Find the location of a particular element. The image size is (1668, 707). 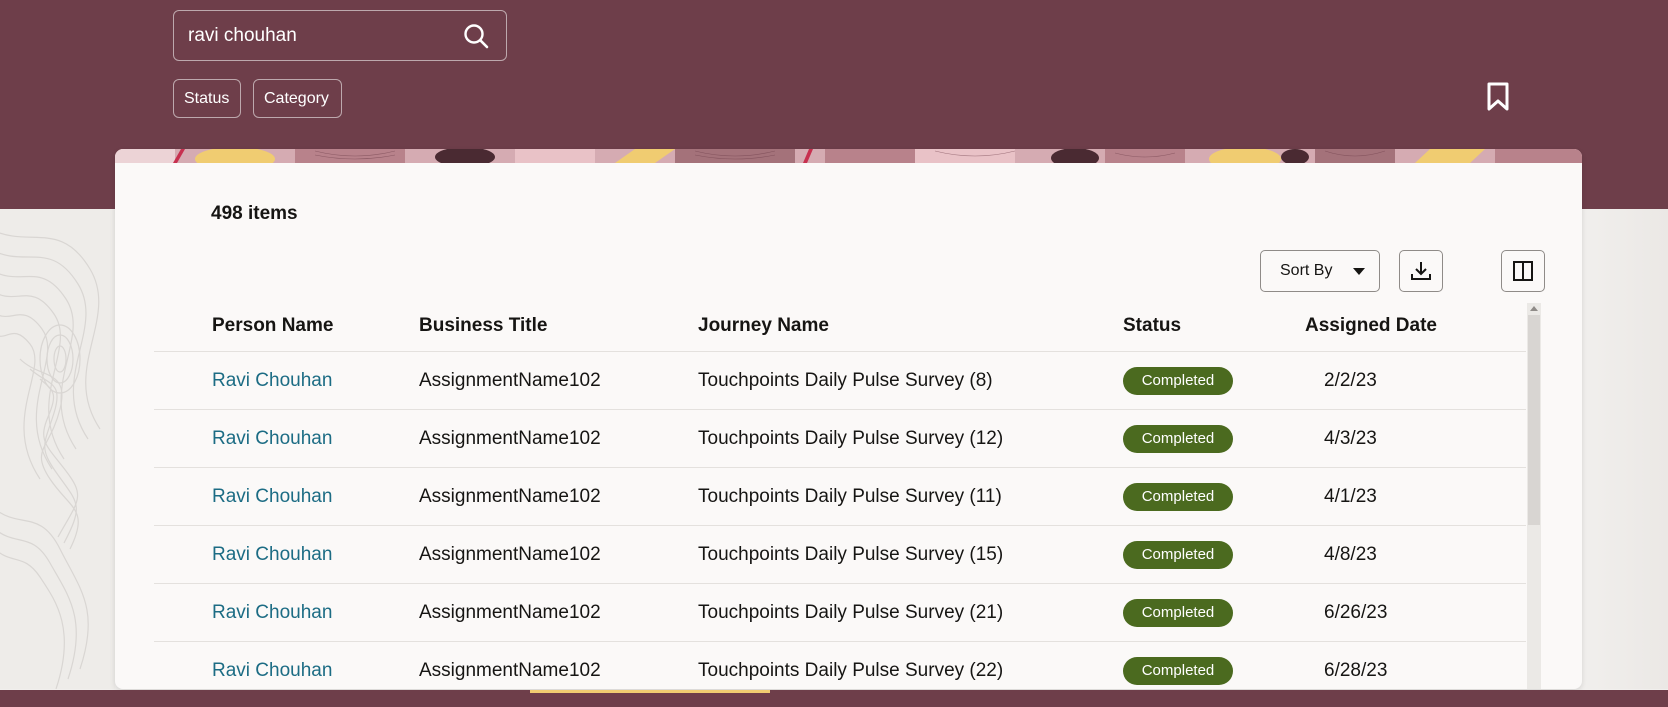

status-filter-chip: Status is located at coordinates (207, 98).